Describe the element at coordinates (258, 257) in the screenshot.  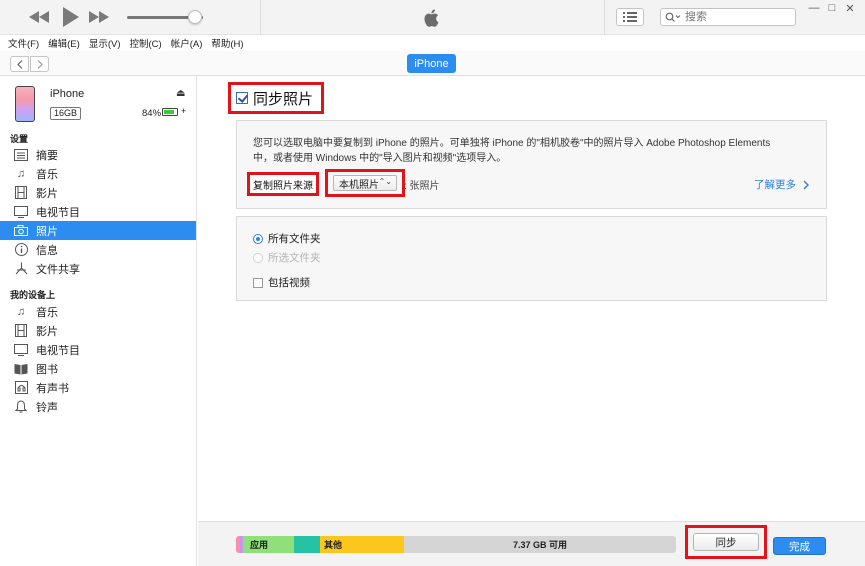
I see `selected-folders-radio` at that location.